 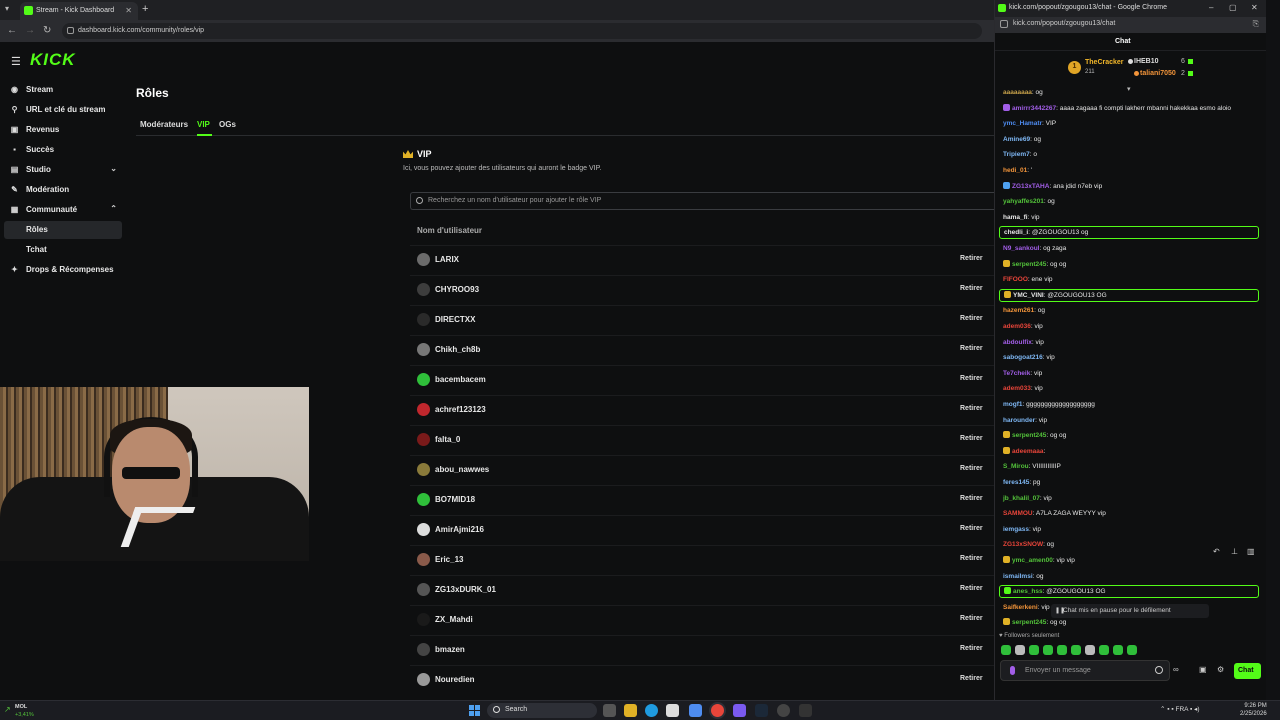 I want to click on chat-message: yahyaffes201: og, so click(x=1131, y=201).